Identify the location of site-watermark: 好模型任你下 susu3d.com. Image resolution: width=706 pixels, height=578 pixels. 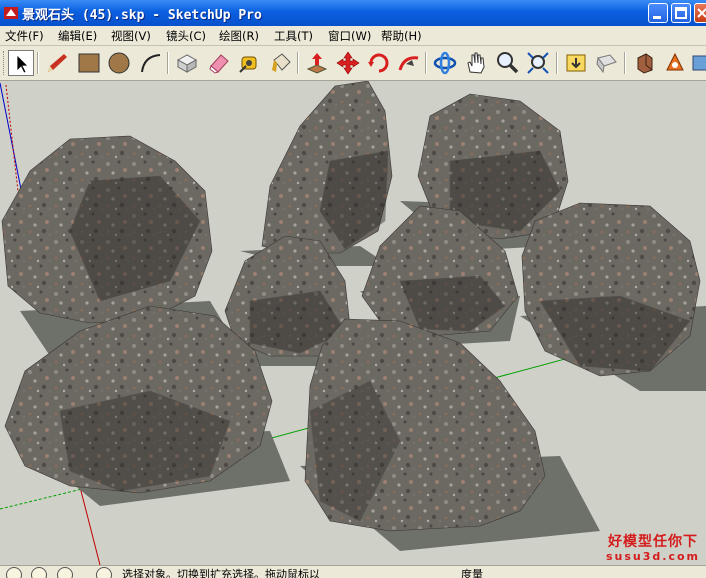
(653, 548).